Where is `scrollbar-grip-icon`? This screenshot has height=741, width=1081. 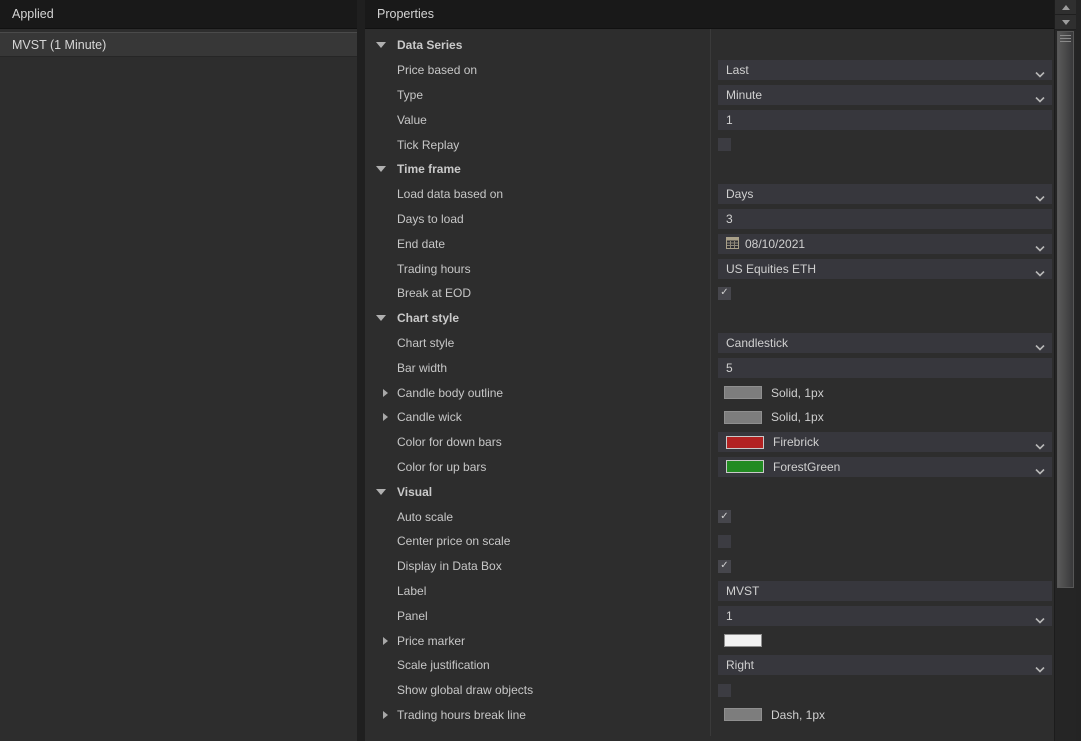 scrollbar-grip-icon is located at coordinates (1065, 39).